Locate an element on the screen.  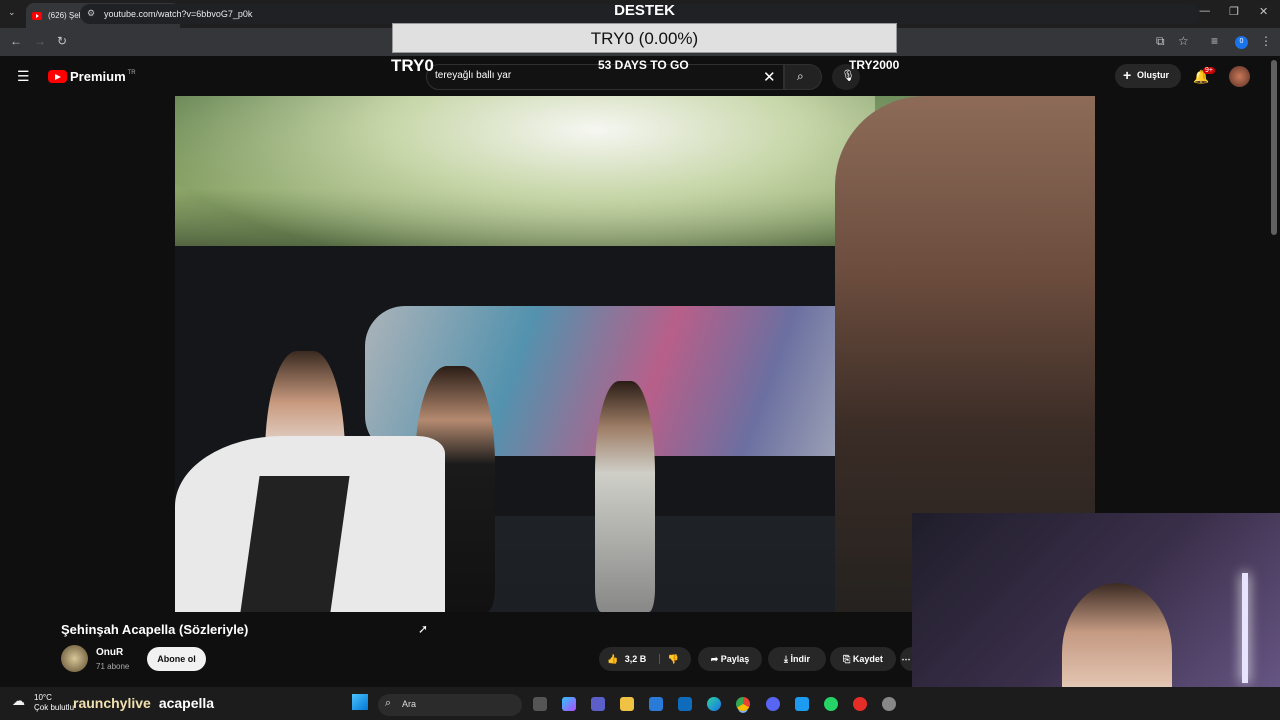
donation-countdown: 53 DAYS TO GO is located at coordinates (643, 65).